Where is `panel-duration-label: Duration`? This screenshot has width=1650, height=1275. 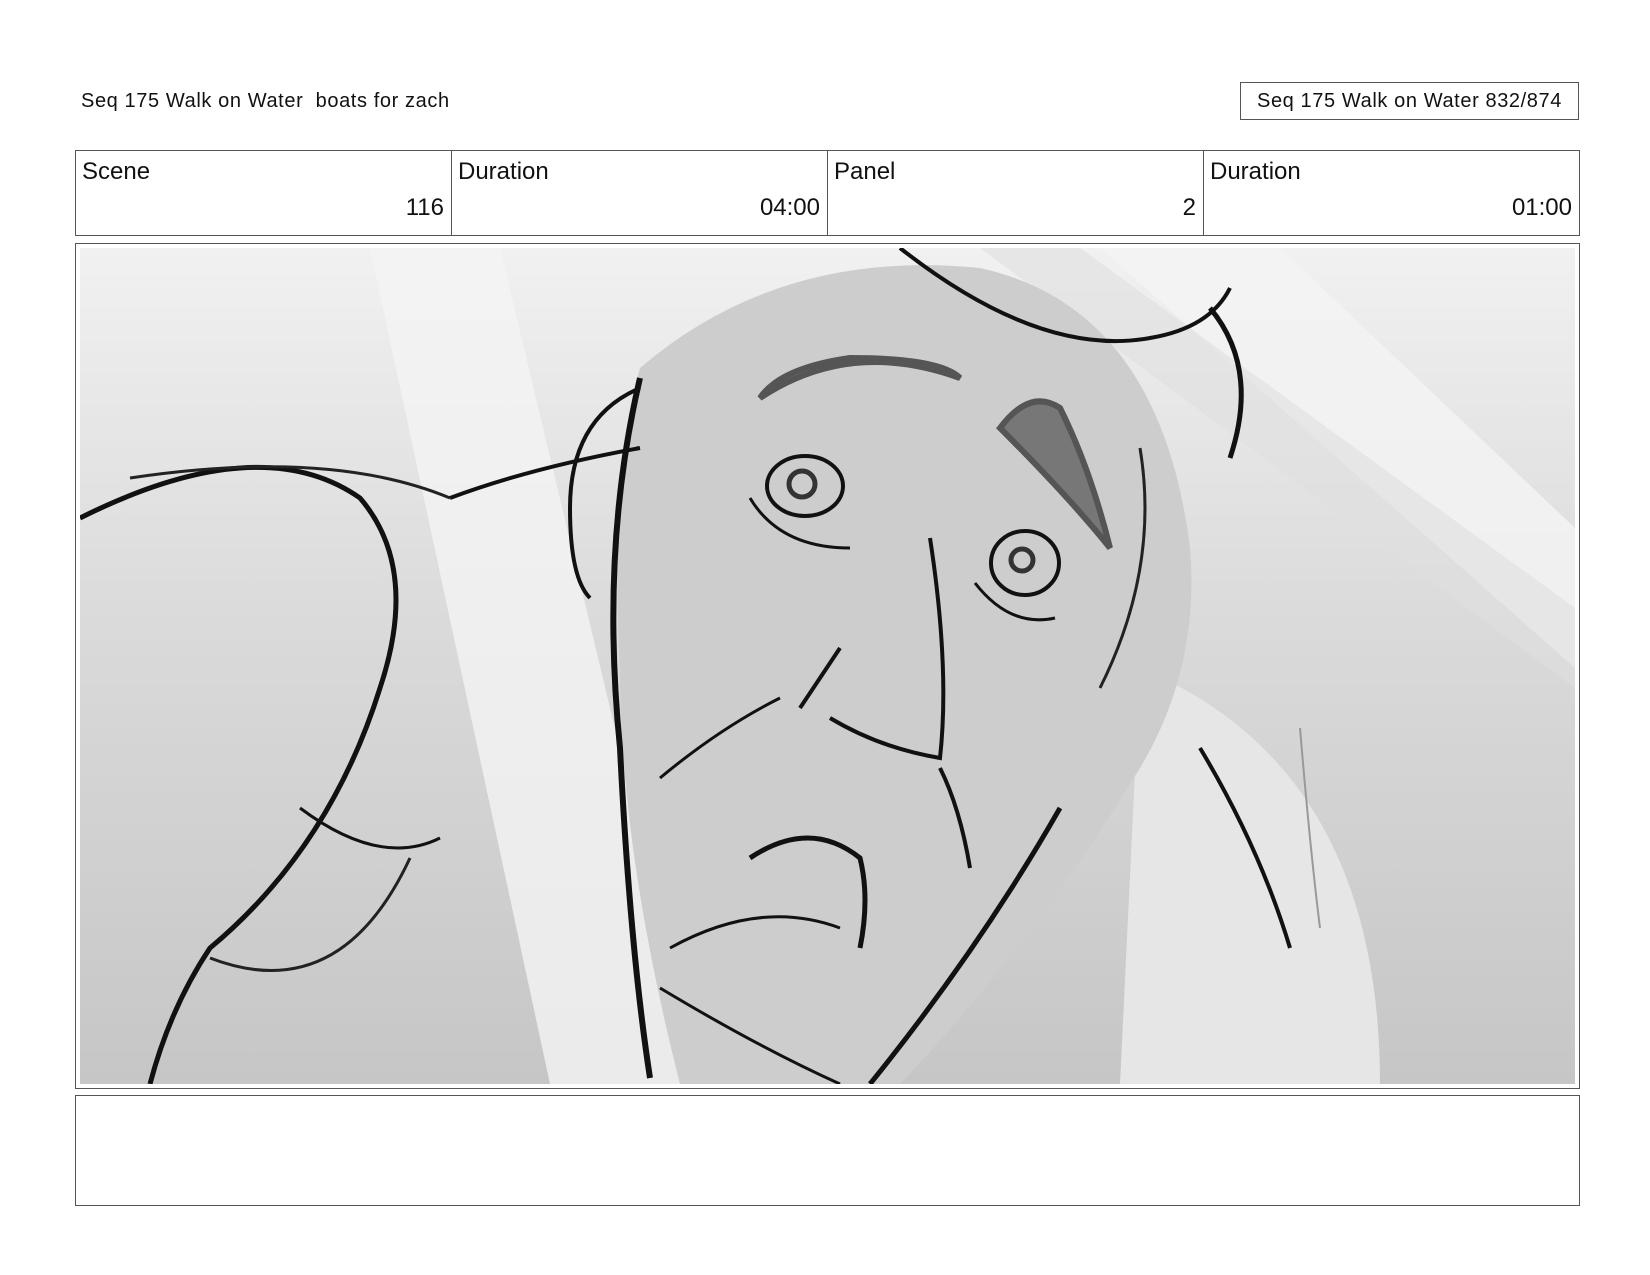
panel-duration-label: Duration is located at coordinates (1255, 171).